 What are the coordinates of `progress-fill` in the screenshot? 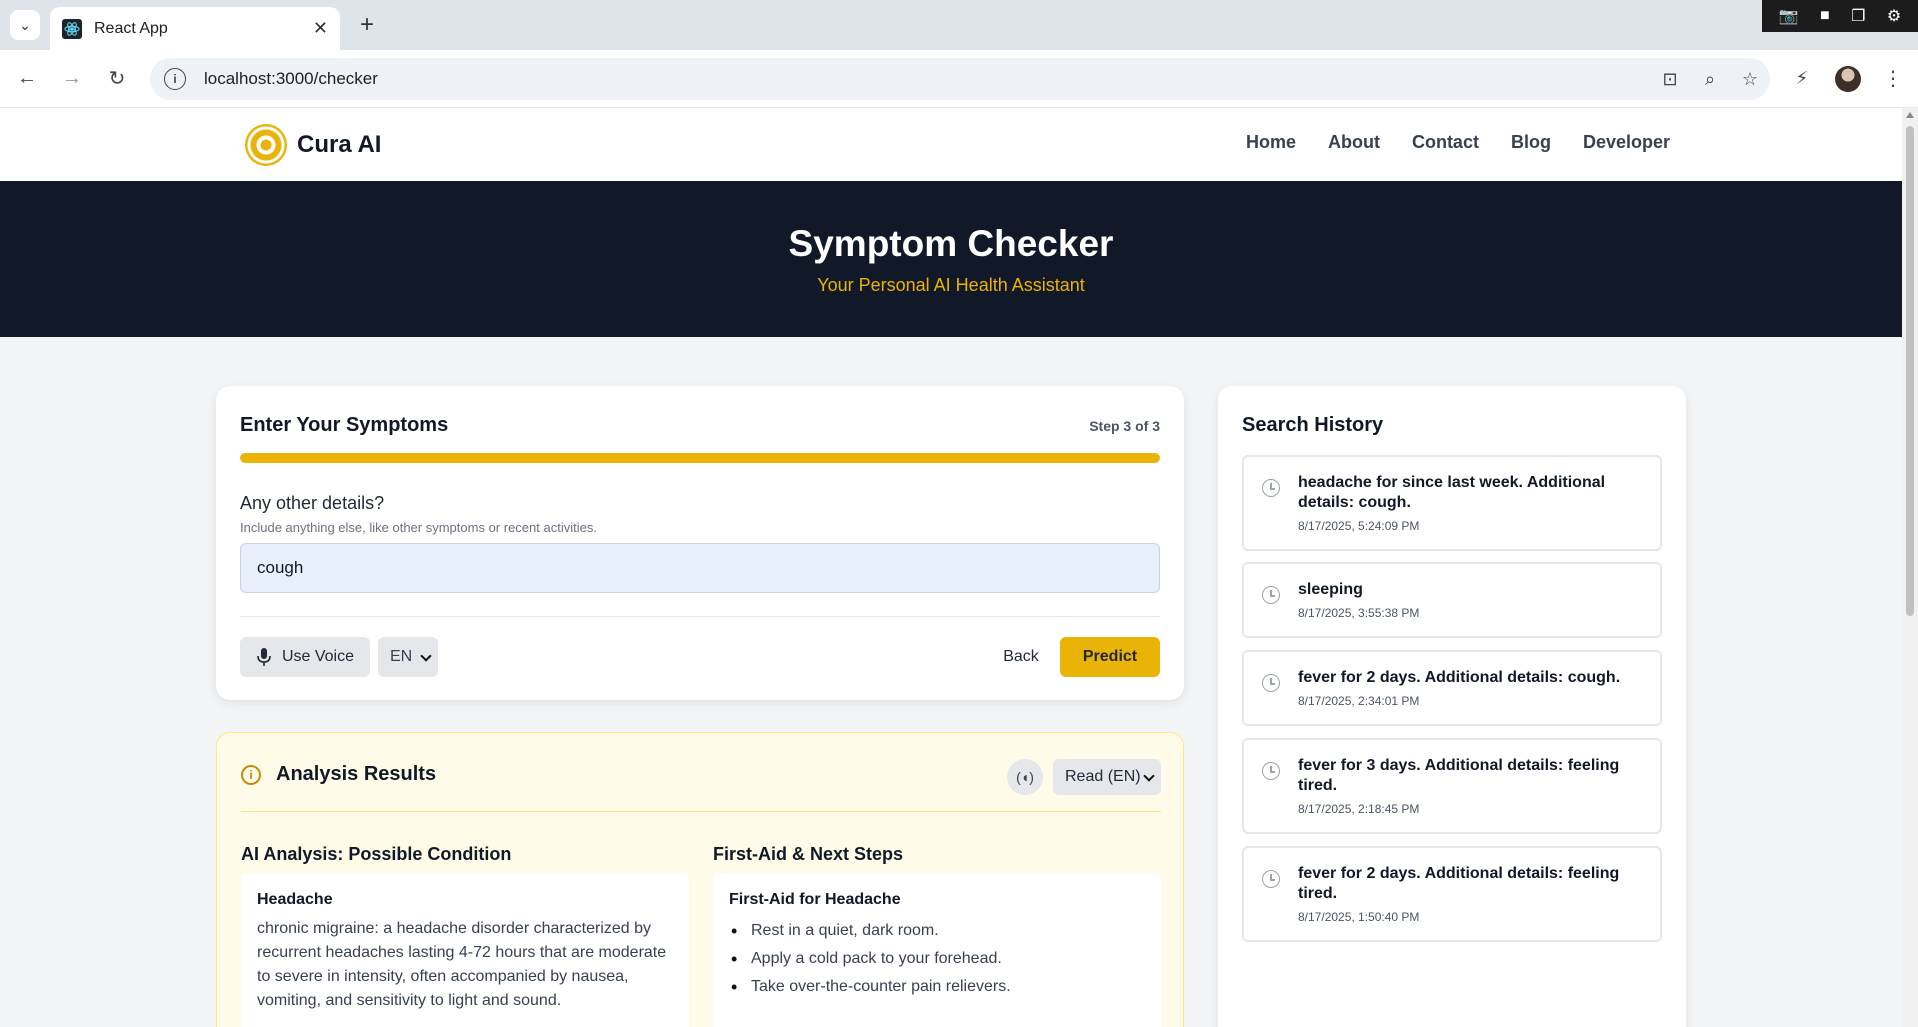 It's located at (700, 458).